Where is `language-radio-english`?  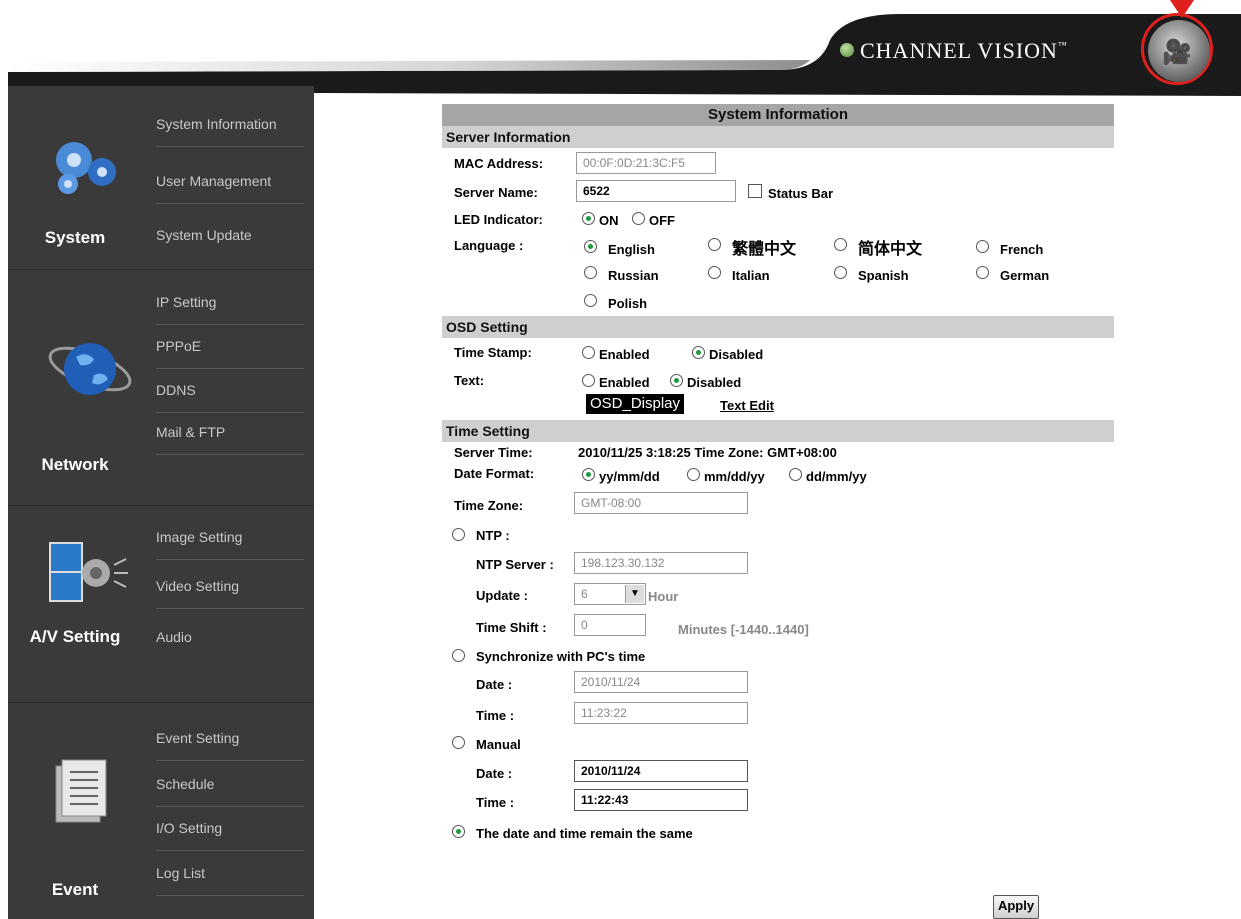
language-radio-english is located at coordinates (590, 246).